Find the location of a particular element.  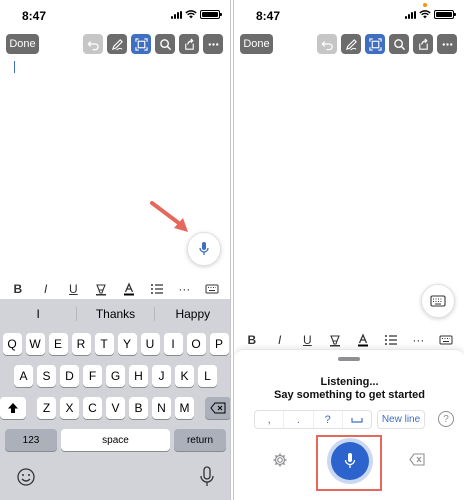

keyboard-icon is located at coordinates (212, 289).